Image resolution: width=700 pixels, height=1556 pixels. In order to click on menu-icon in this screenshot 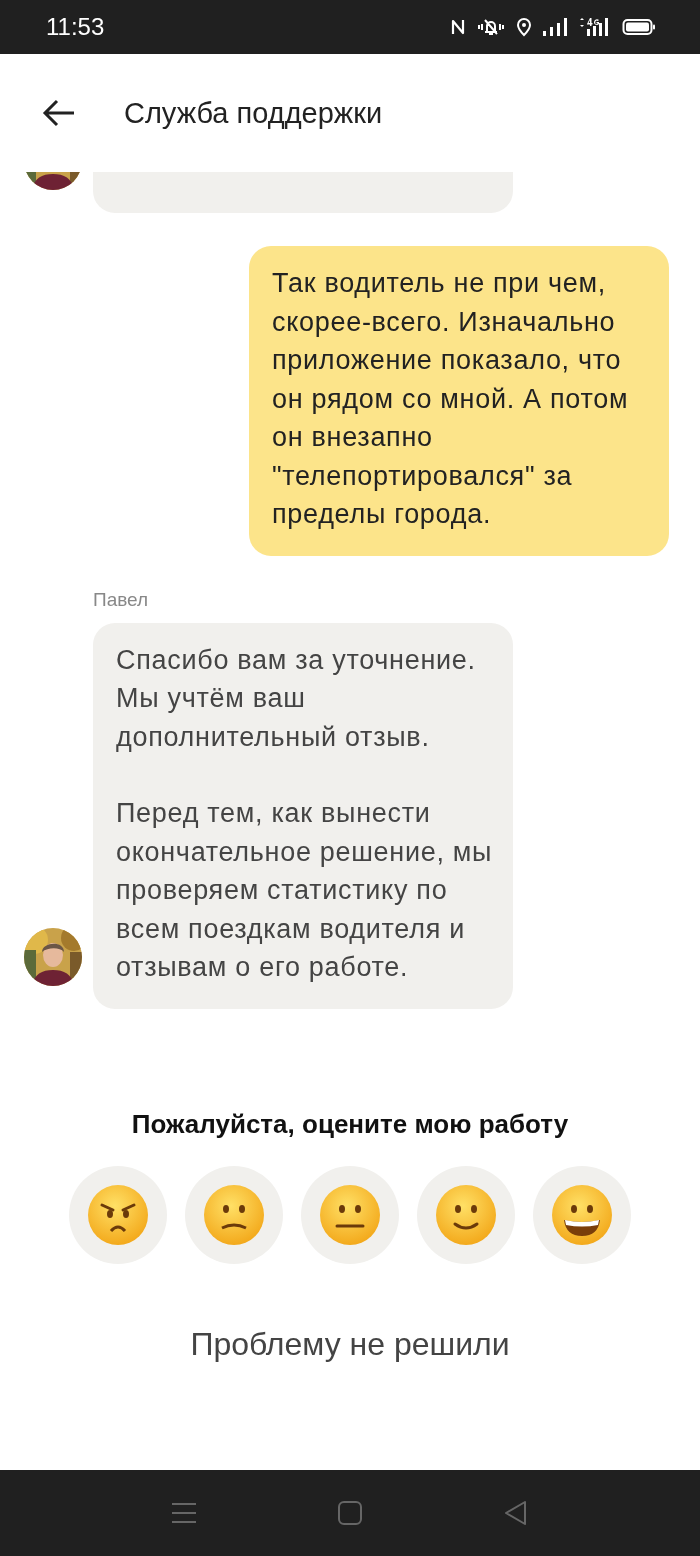, I will do `click(184, 1513)`.